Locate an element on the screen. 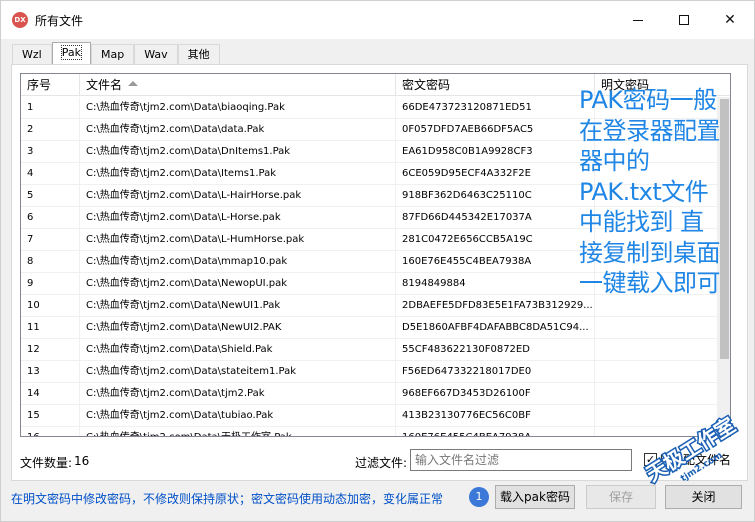 The height and width of the screenshot is (522, 755). cell-filename: C:\热血传奇\tjm2.com\Data\NewopUI.pak is located at coordinates (238, 283).